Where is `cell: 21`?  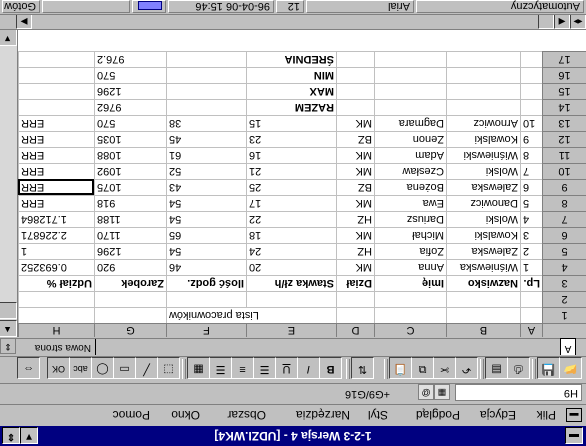 cell: 21 is located at coordinates (291, 171).